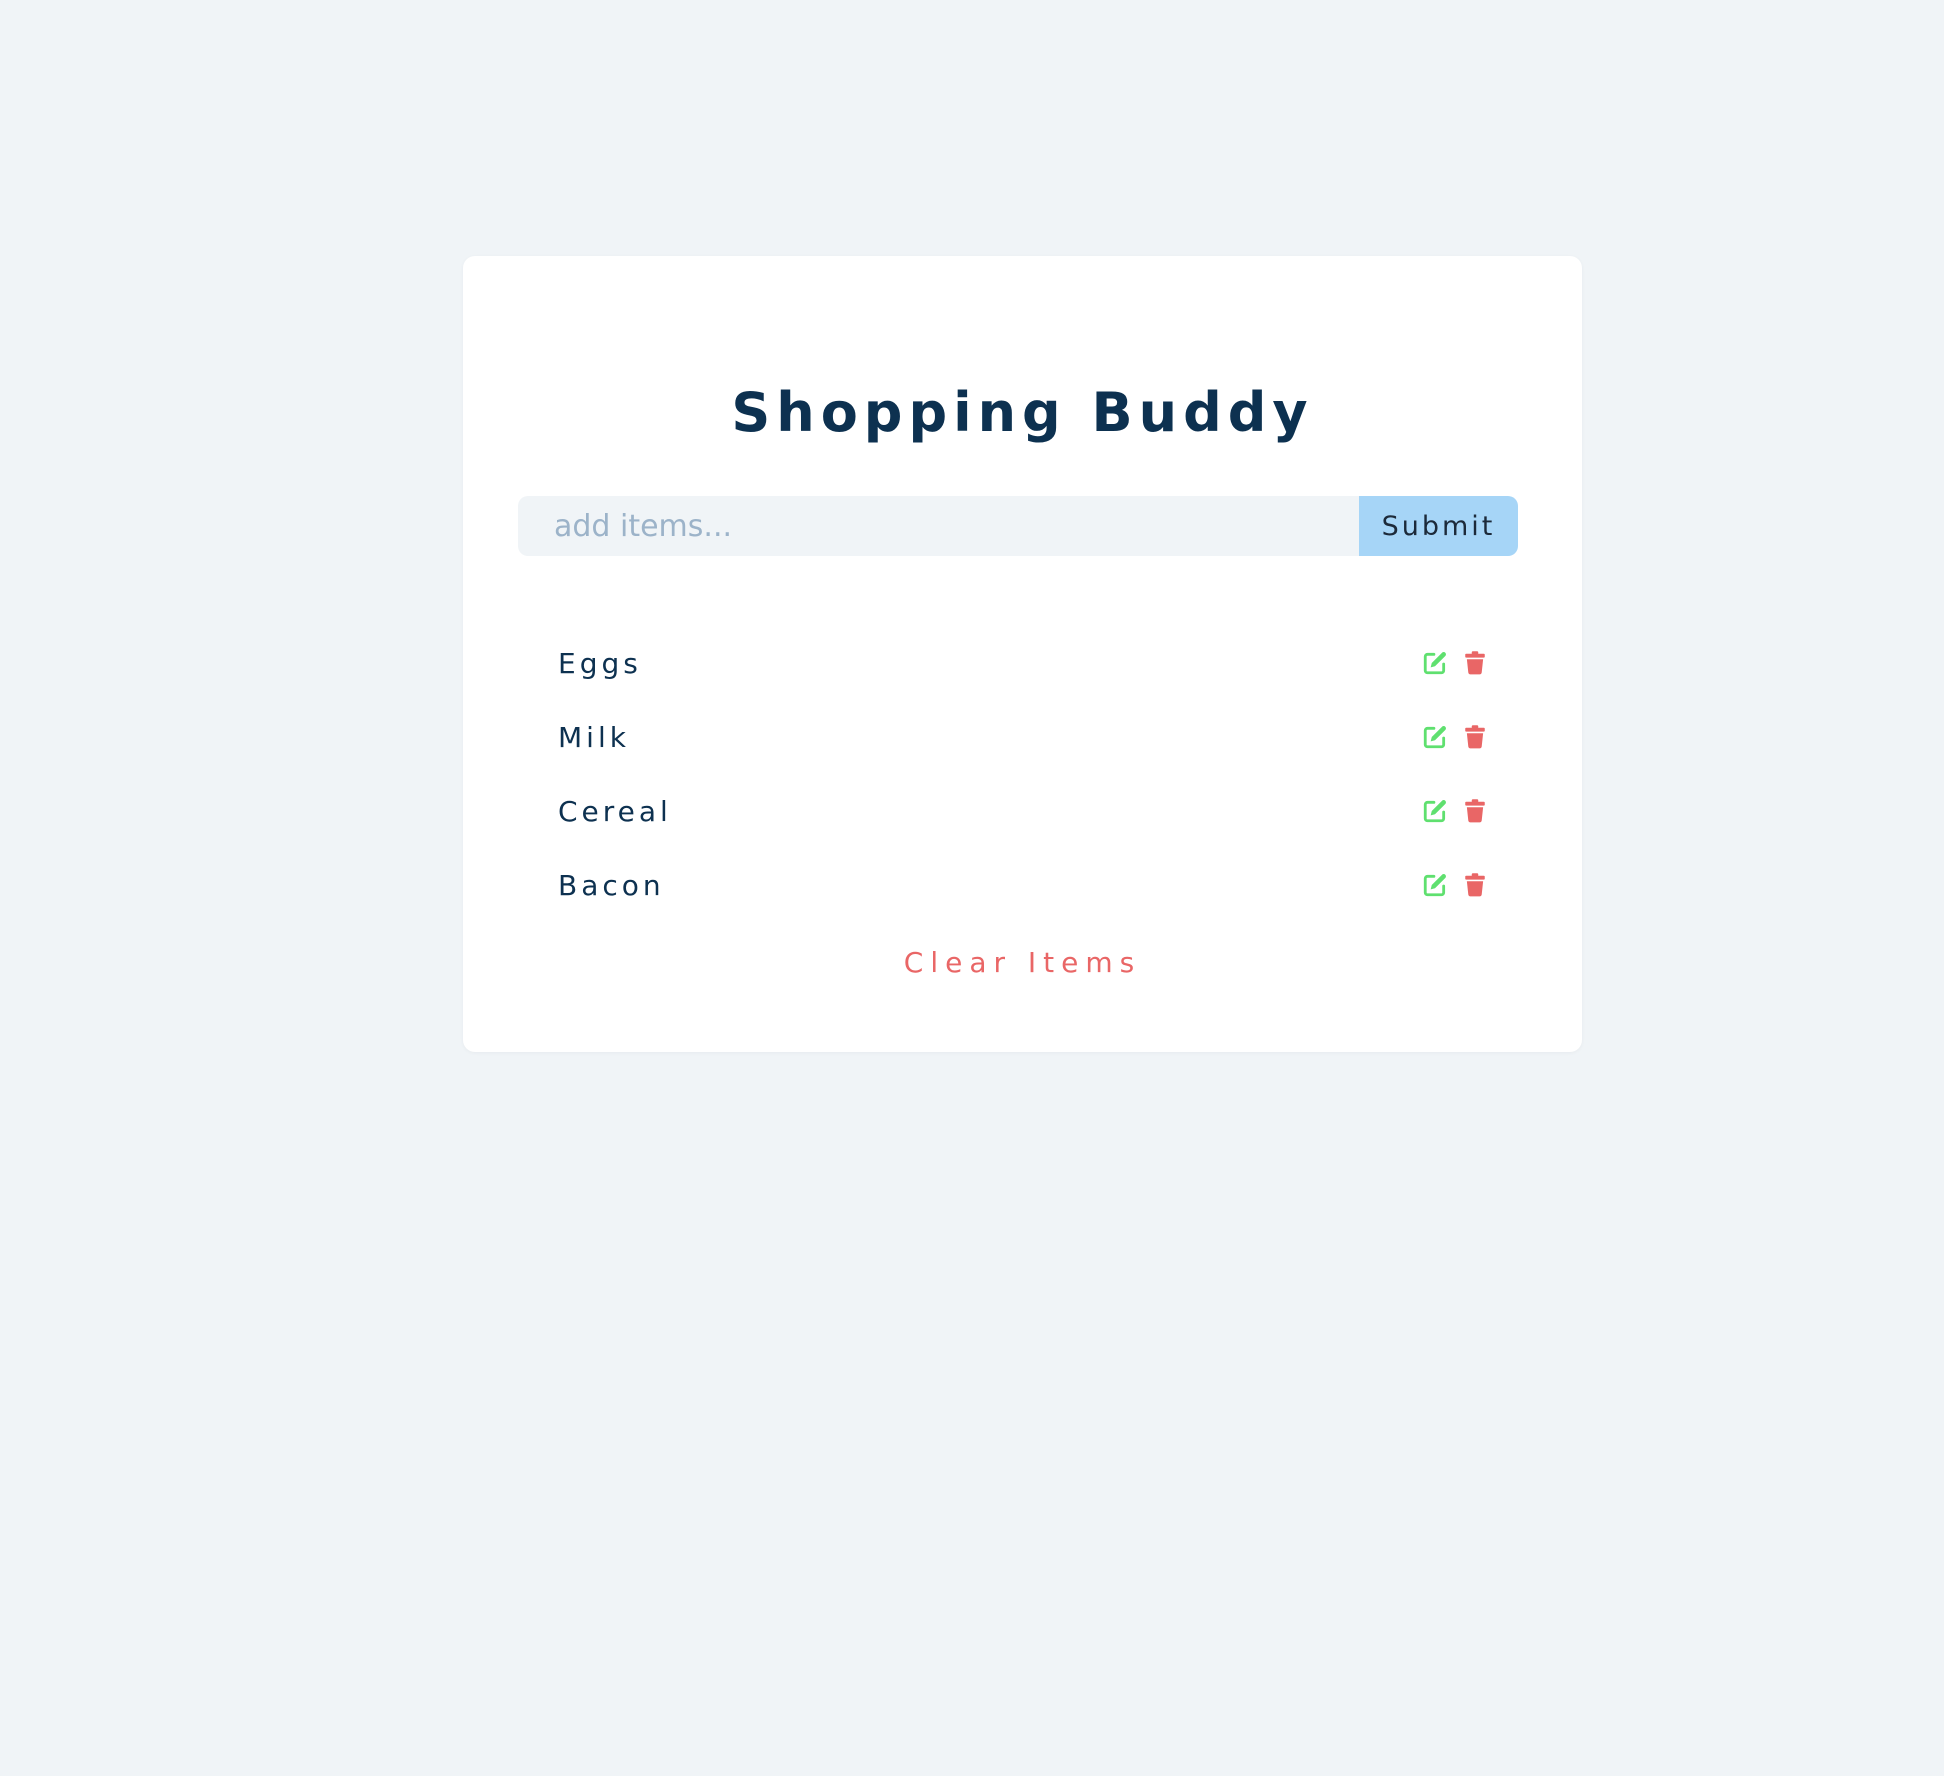 The height and width of the screenshot is (1776, 1944). I want to click on clear-items-button: Clear Items, so click(1023, 962).